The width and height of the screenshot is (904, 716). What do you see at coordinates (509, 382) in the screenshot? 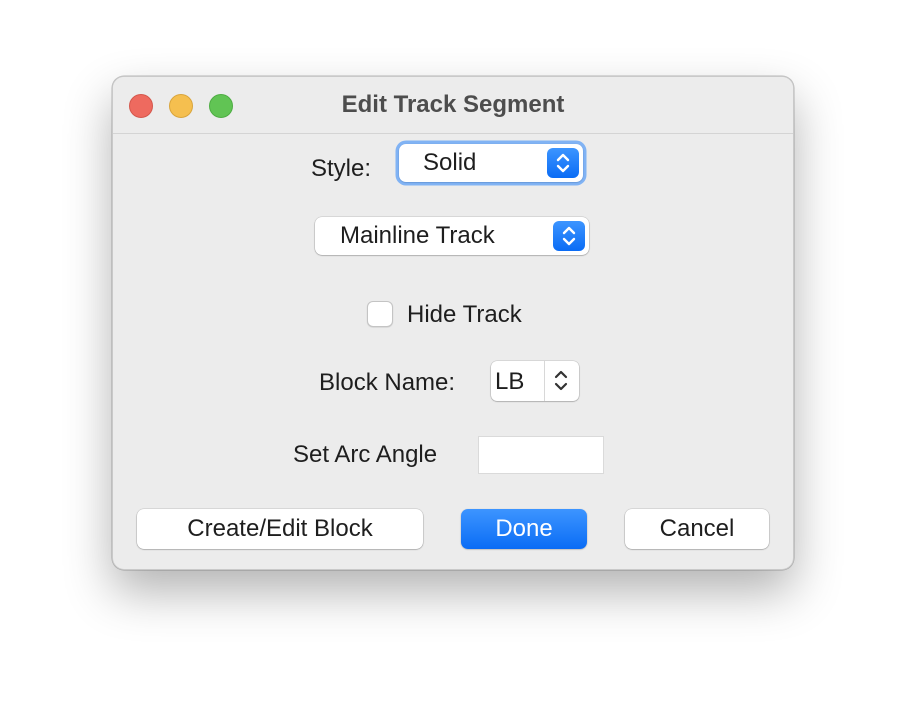
I see `block-name-value: LB` at bounding box center [509, 382].